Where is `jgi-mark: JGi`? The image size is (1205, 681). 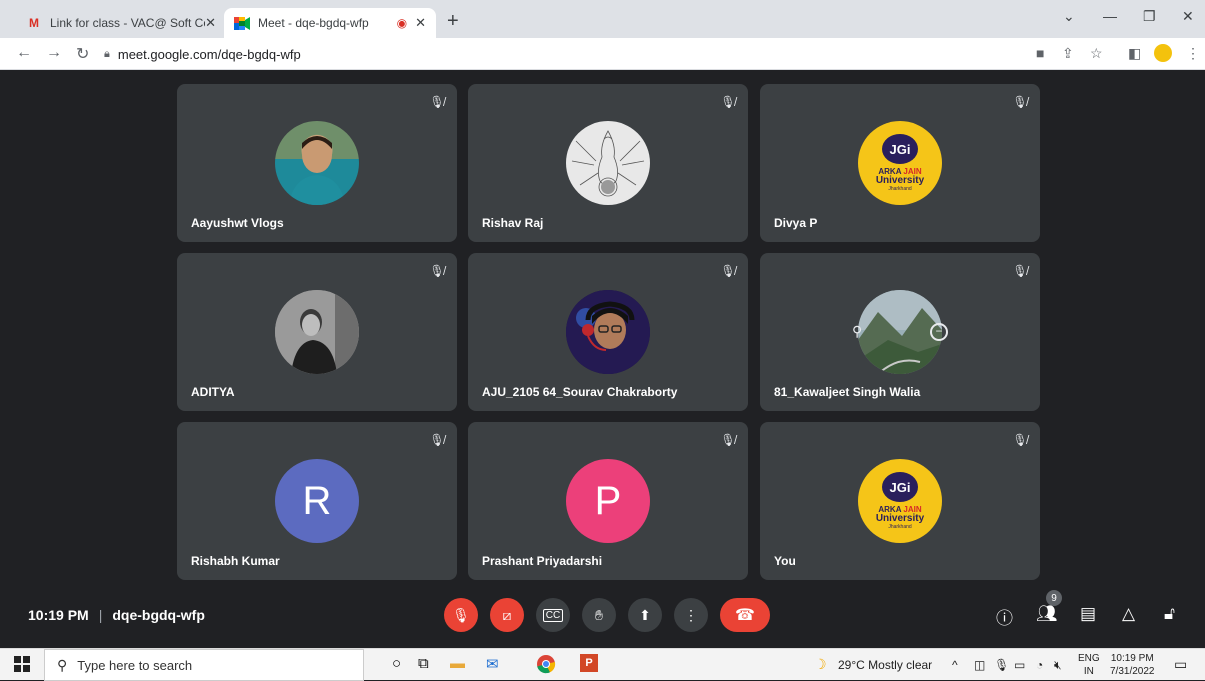 jgi-mark: JGi is located at coordinates (900, 149).